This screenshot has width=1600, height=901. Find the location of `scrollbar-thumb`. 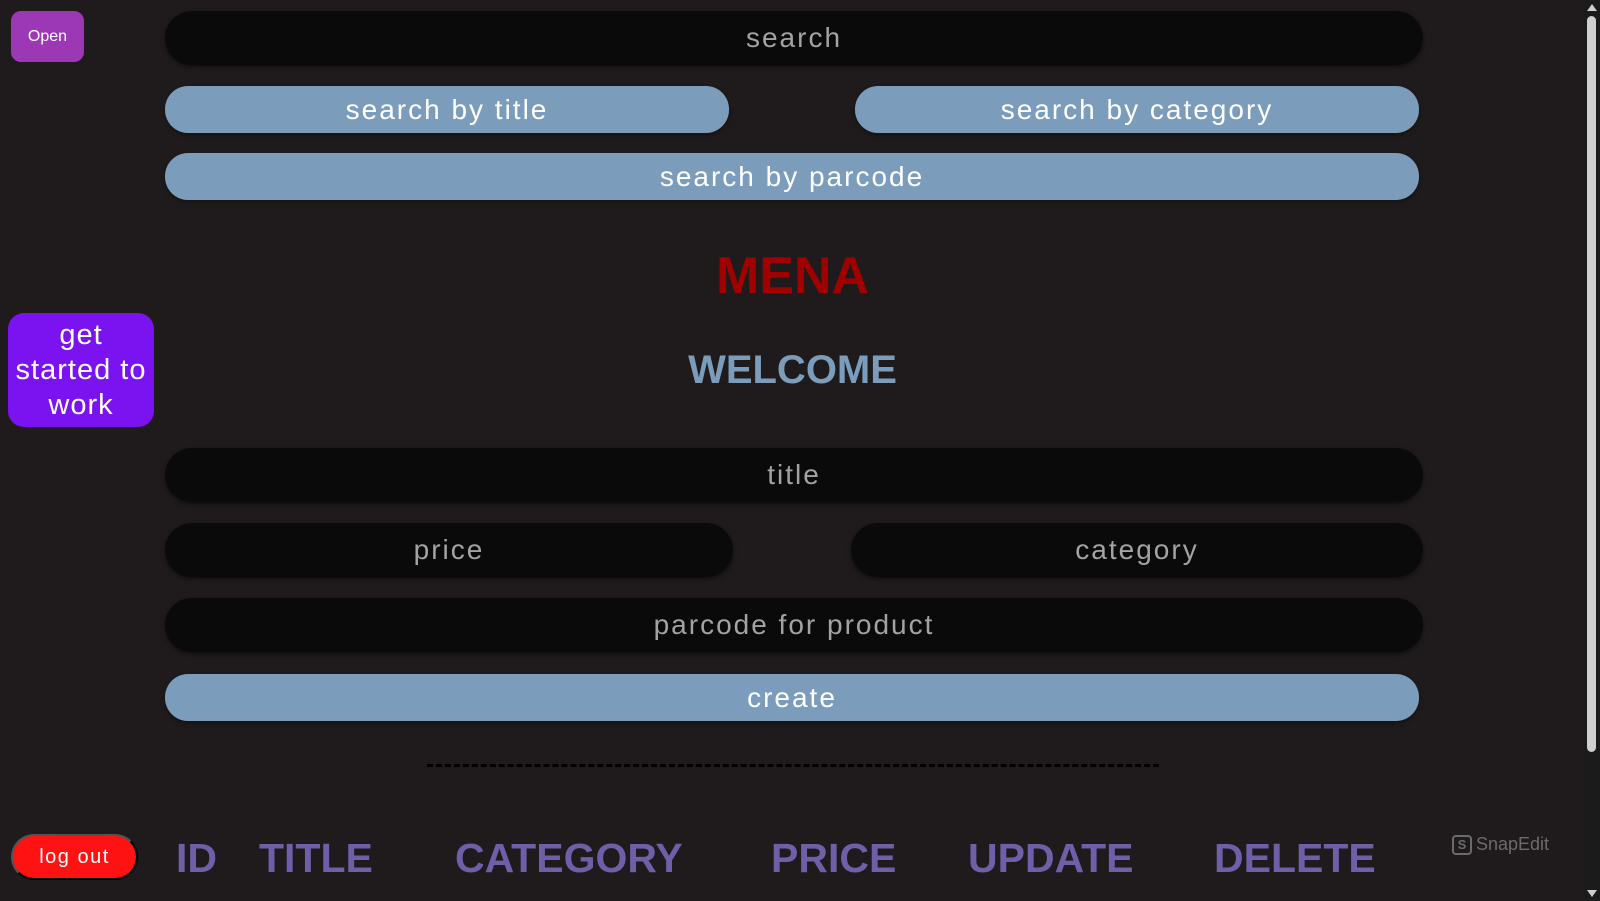

scrollbar-thumb is located at coordinates (1591, 384).